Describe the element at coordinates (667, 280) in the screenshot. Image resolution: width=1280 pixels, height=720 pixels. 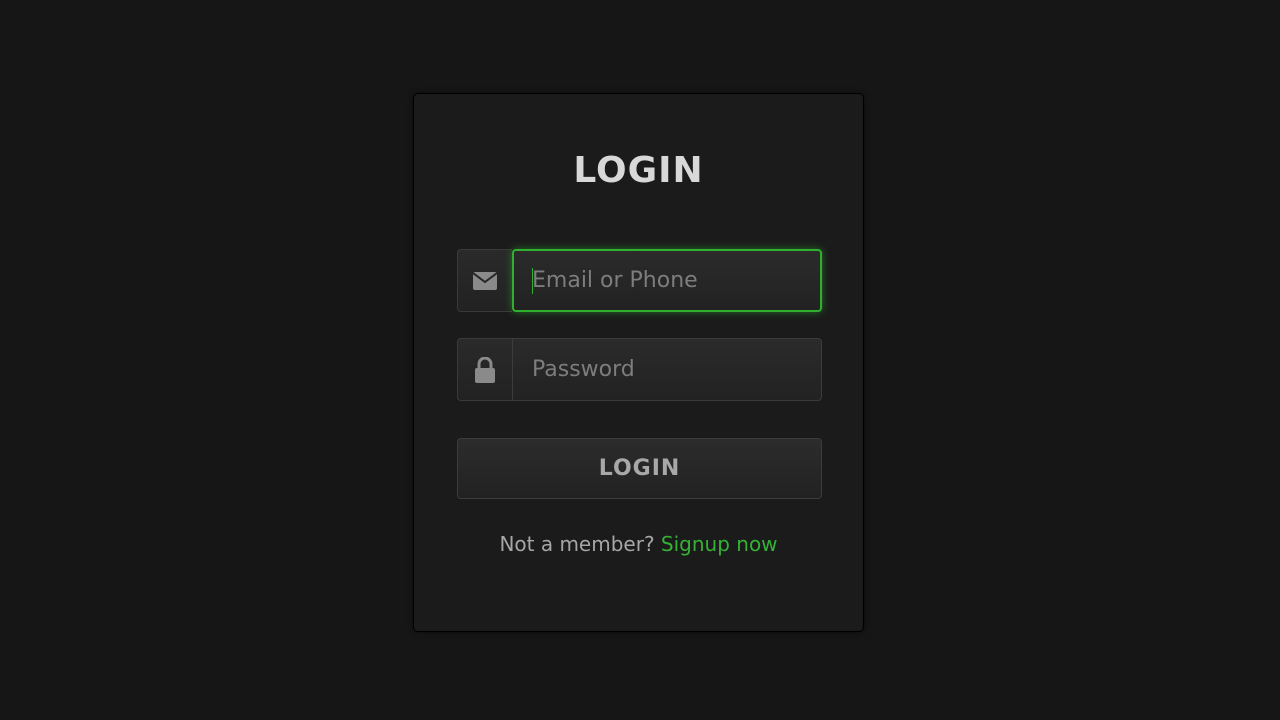
I see `email-input` at that location.